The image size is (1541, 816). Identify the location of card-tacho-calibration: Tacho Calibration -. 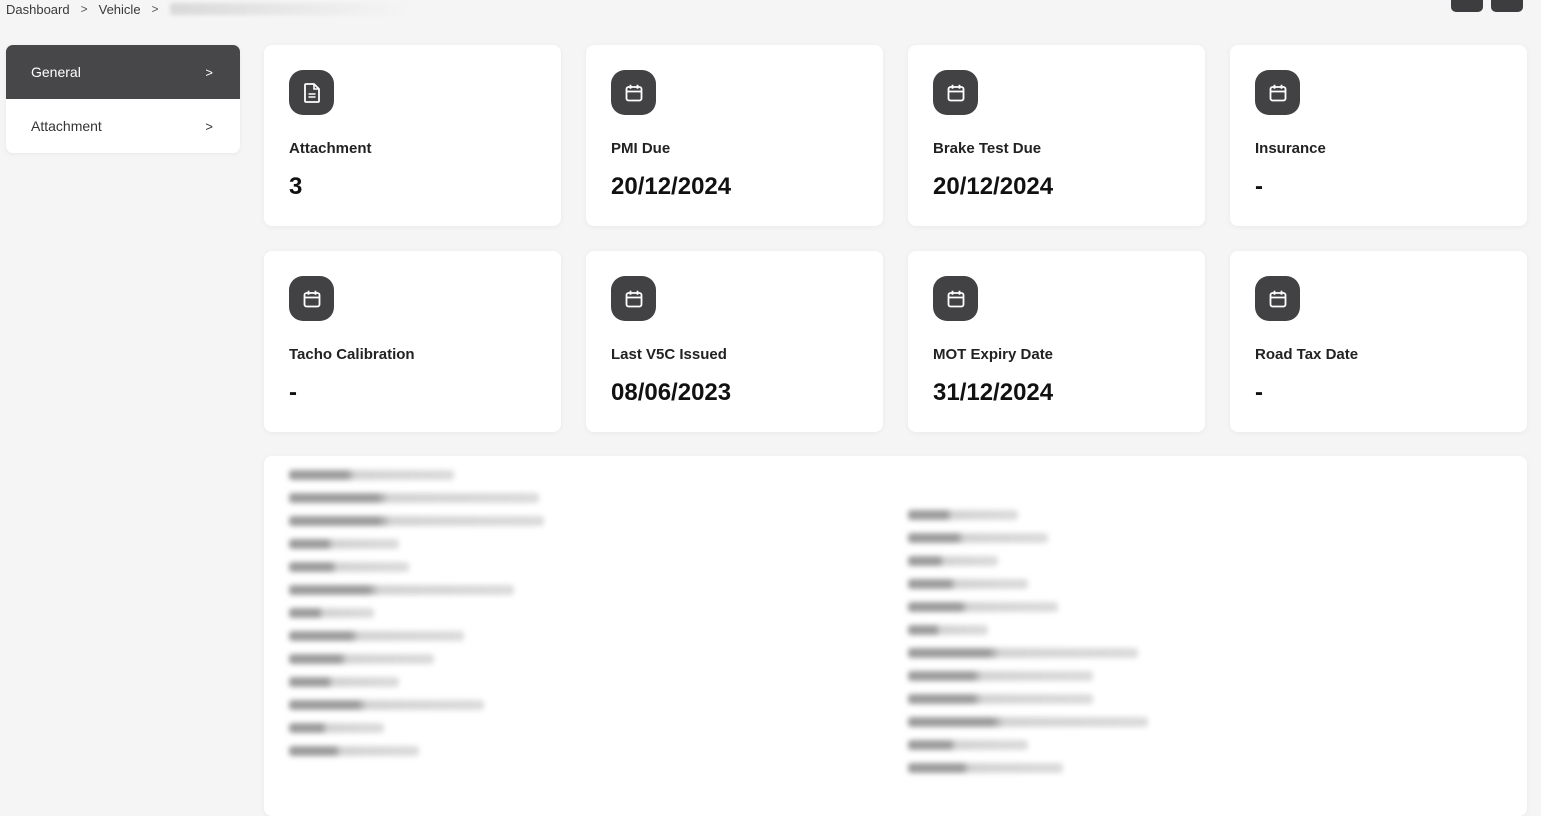
(412, 341).